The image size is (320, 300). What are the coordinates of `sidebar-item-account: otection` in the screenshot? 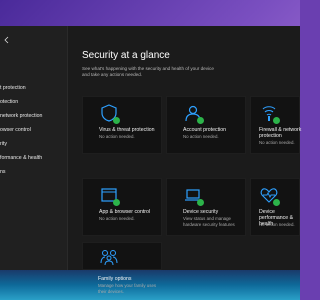 It's located at (33, 102).